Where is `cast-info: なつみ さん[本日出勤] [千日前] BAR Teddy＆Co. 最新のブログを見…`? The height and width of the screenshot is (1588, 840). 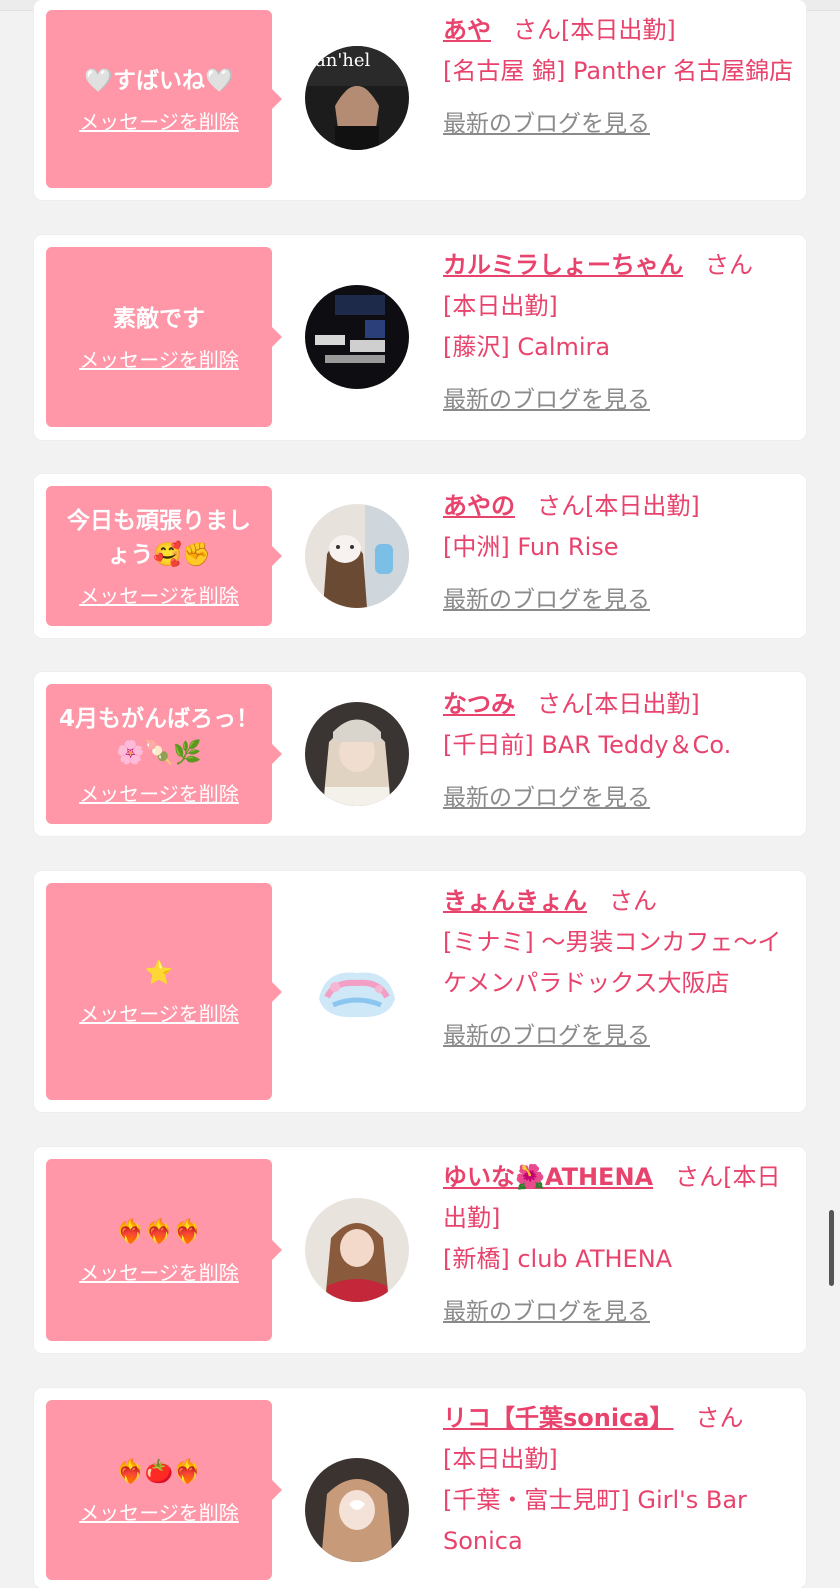 cast-info: なつみ さん[本日出勤] [千日前] BAR Teddy＆Co. 最新のブログを見… is located at coordinates (619, 751).